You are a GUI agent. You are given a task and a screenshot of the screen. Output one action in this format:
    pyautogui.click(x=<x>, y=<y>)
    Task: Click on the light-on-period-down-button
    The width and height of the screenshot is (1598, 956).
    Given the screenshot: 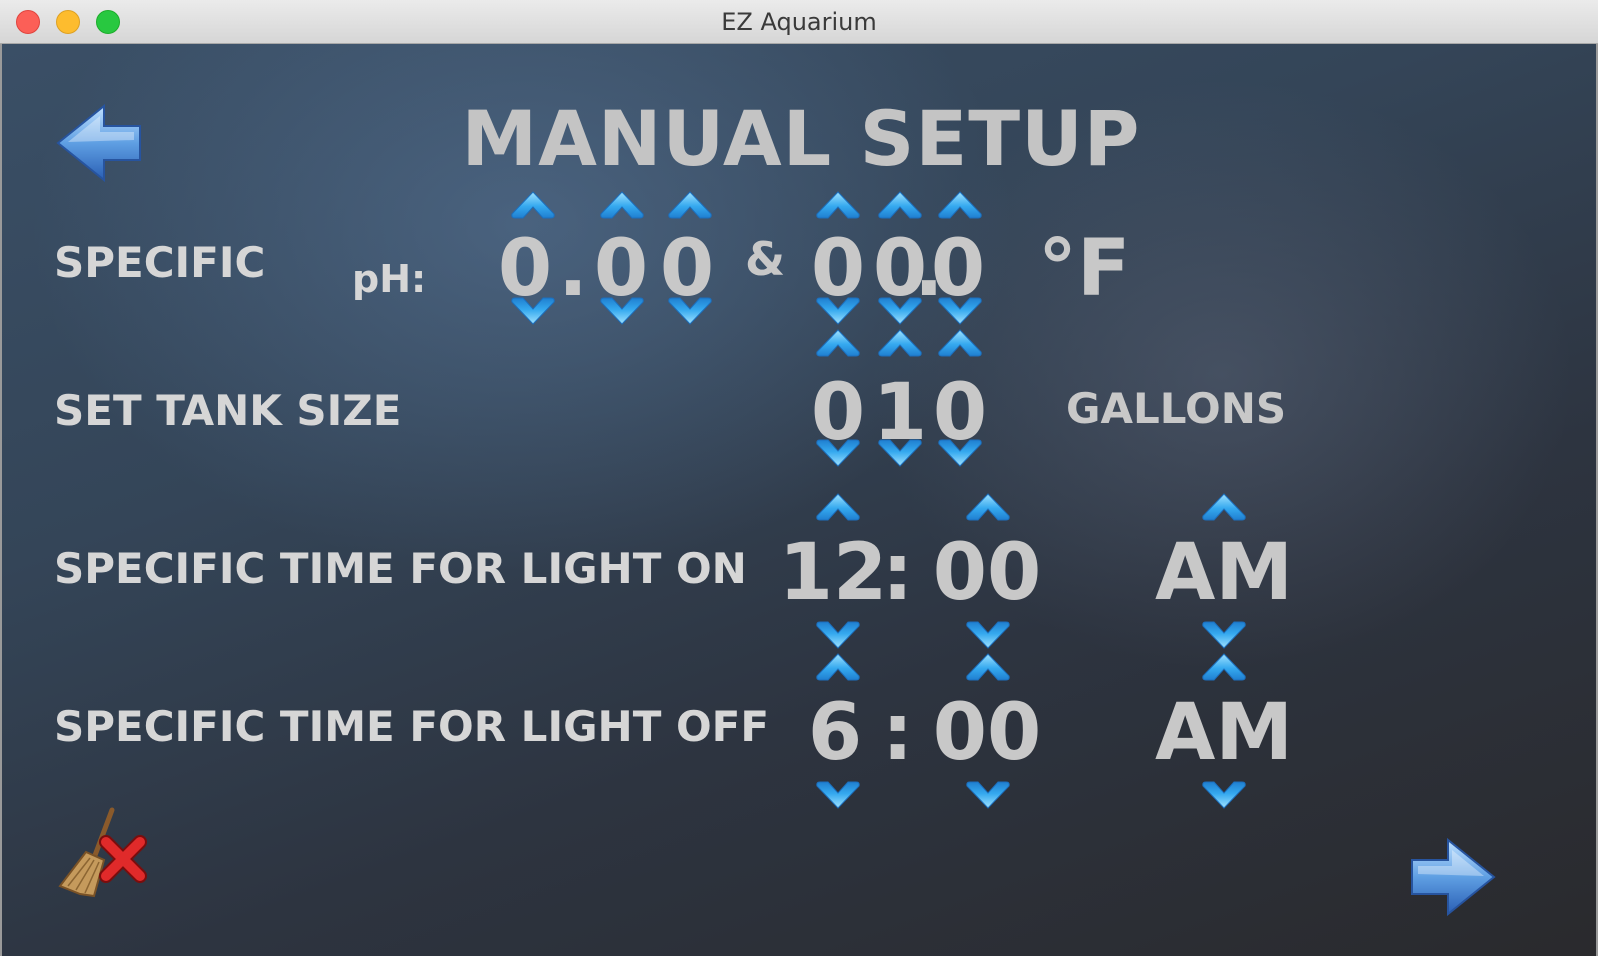 What is the action you would take?
    pyautogui.click(x=1224, y=635)
    